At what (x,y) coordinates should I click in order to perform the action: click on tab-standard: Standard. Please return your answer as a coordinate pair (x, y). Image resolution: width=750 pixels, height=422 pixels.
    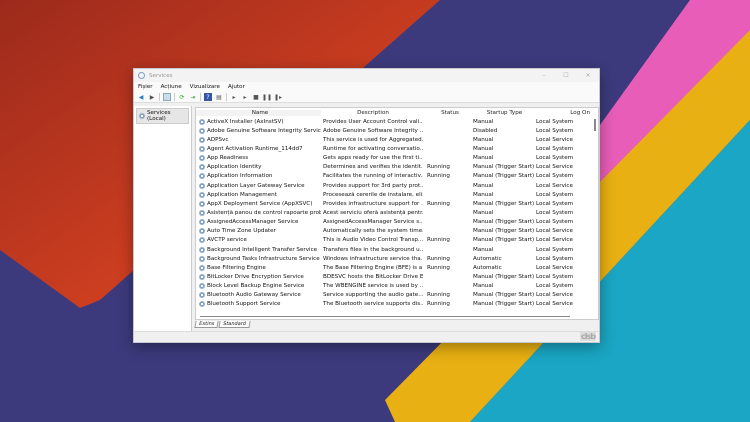
    Looking at the image, I should click on (234, 324).